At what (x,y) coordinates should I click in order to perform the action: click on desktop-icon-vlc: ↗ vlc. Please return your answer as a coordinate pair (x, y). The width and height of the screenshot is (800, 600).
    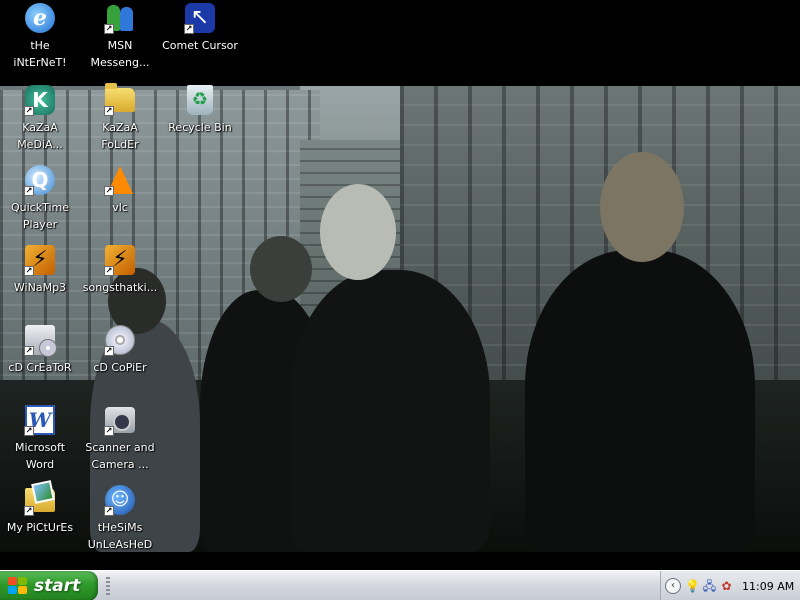
    Looking at the image, I should click on (120, 190).